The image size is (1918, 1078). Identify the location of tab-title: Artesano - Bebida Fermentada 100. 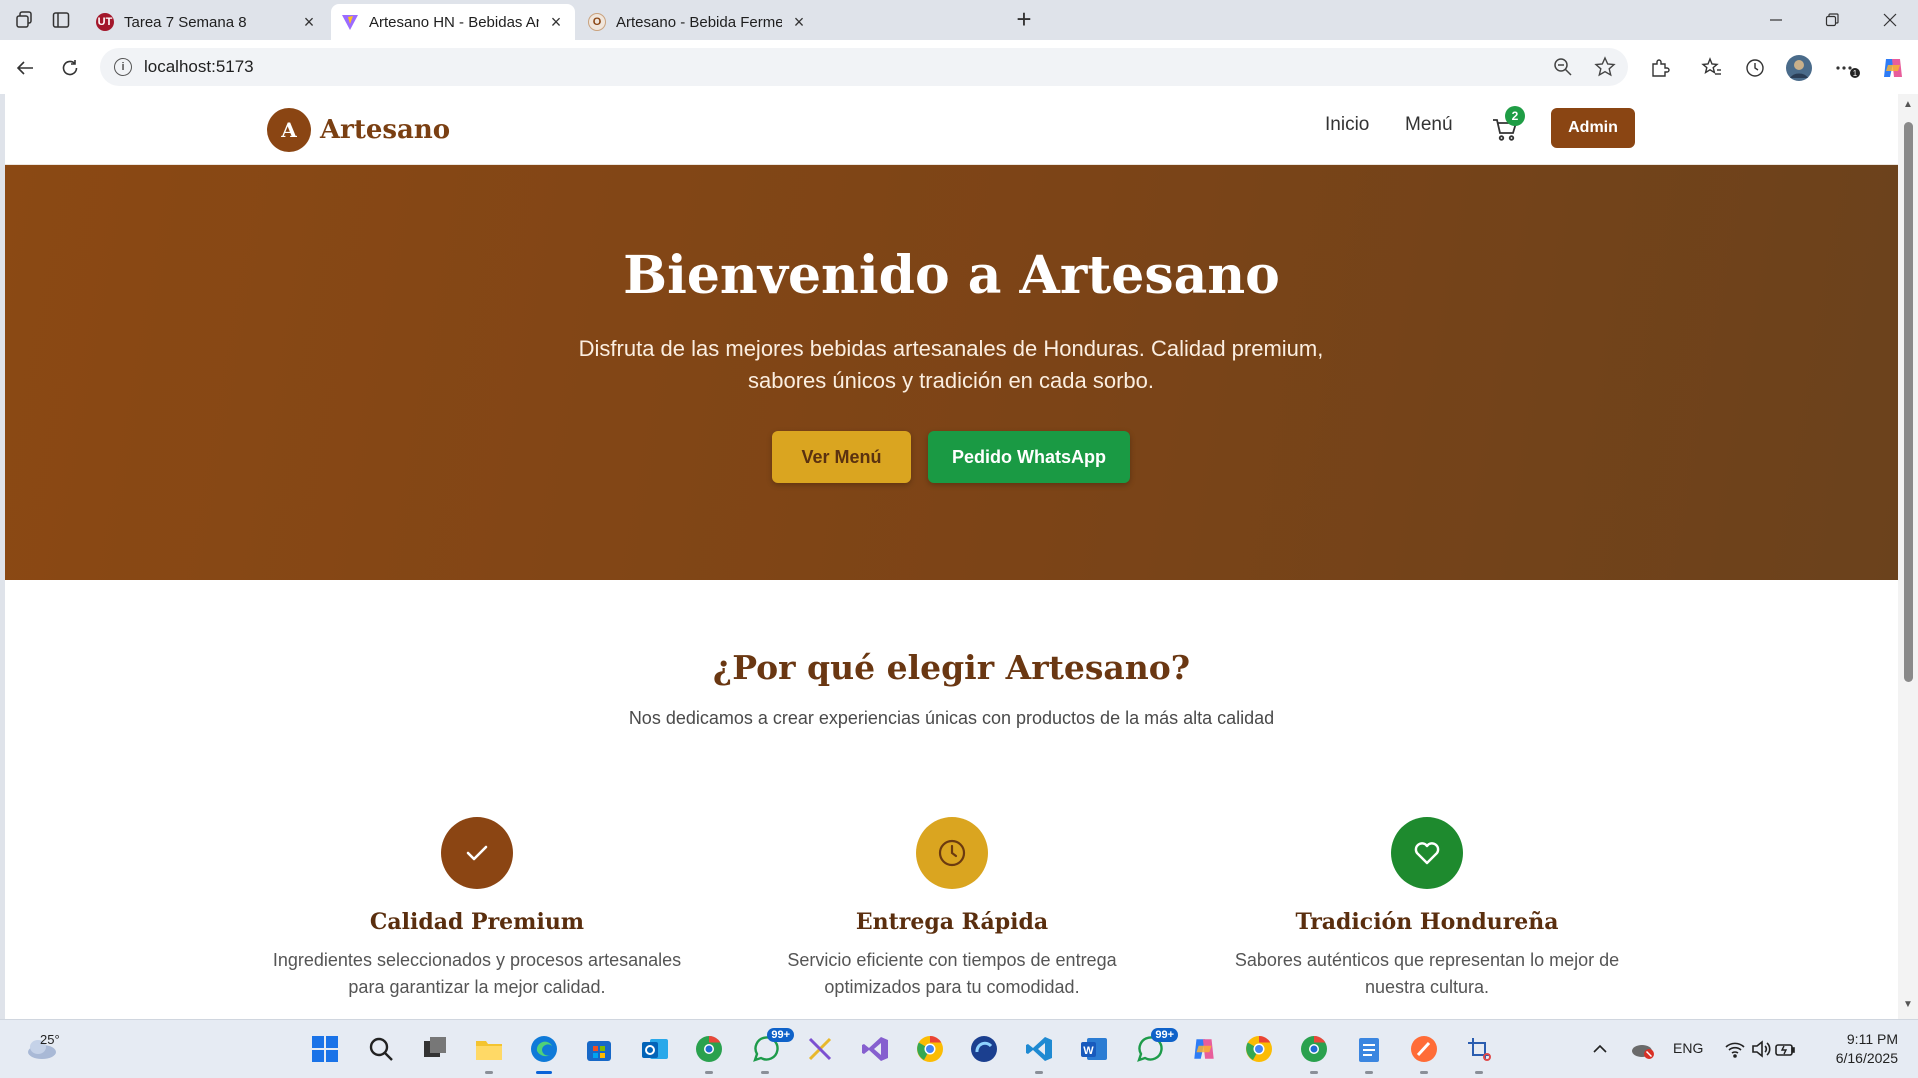
(699, 22).